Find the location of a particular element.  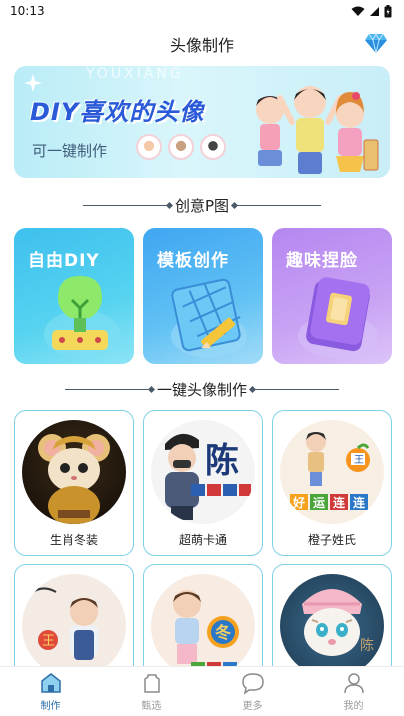

tile-char: 运 is located at coordinates (319, 503).